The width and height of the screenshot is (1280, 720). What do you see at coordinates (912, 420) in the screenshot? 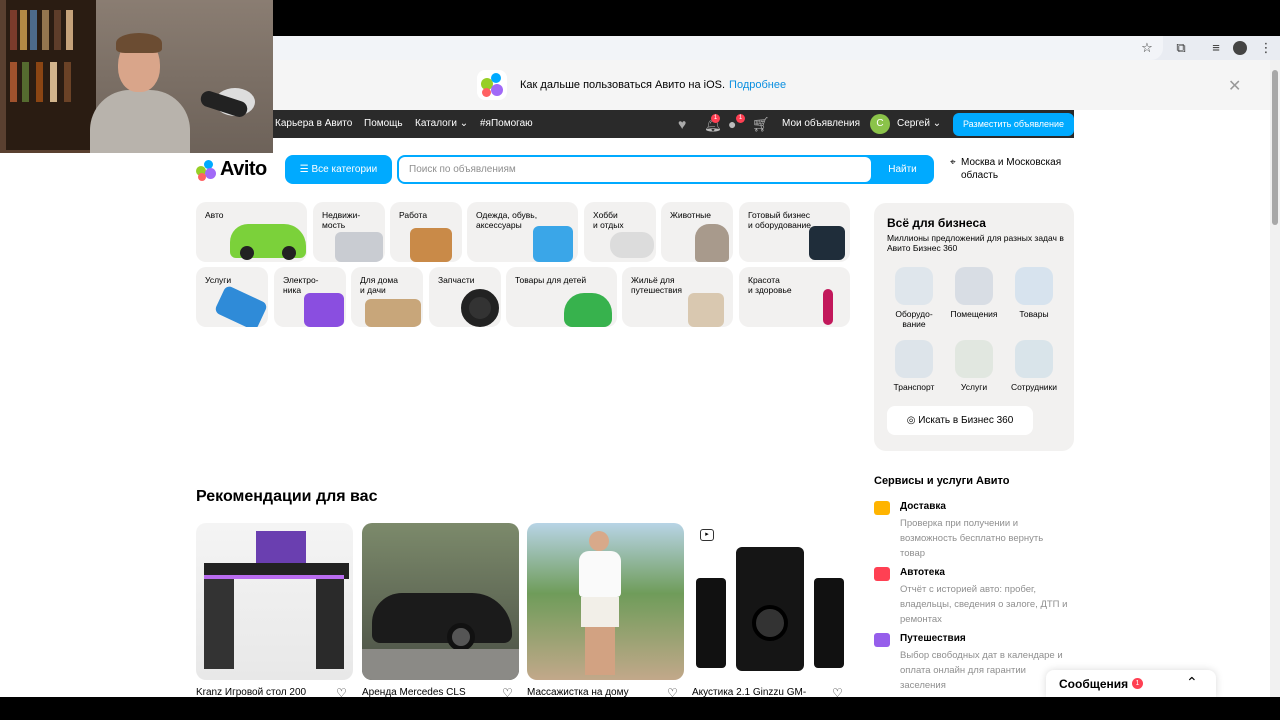
I see `target-icon: ◎` at bounding box center [912, 420].